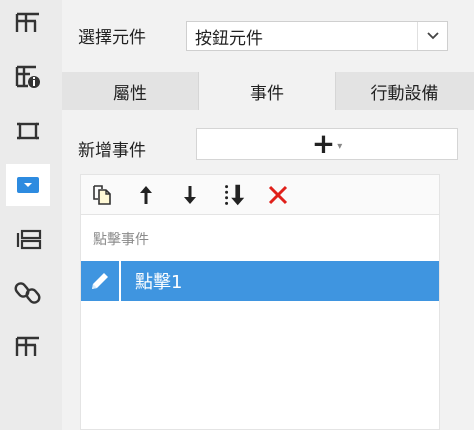 This screenshot has height=430, width=474. I want to click on link-icon, so click(27, 293).